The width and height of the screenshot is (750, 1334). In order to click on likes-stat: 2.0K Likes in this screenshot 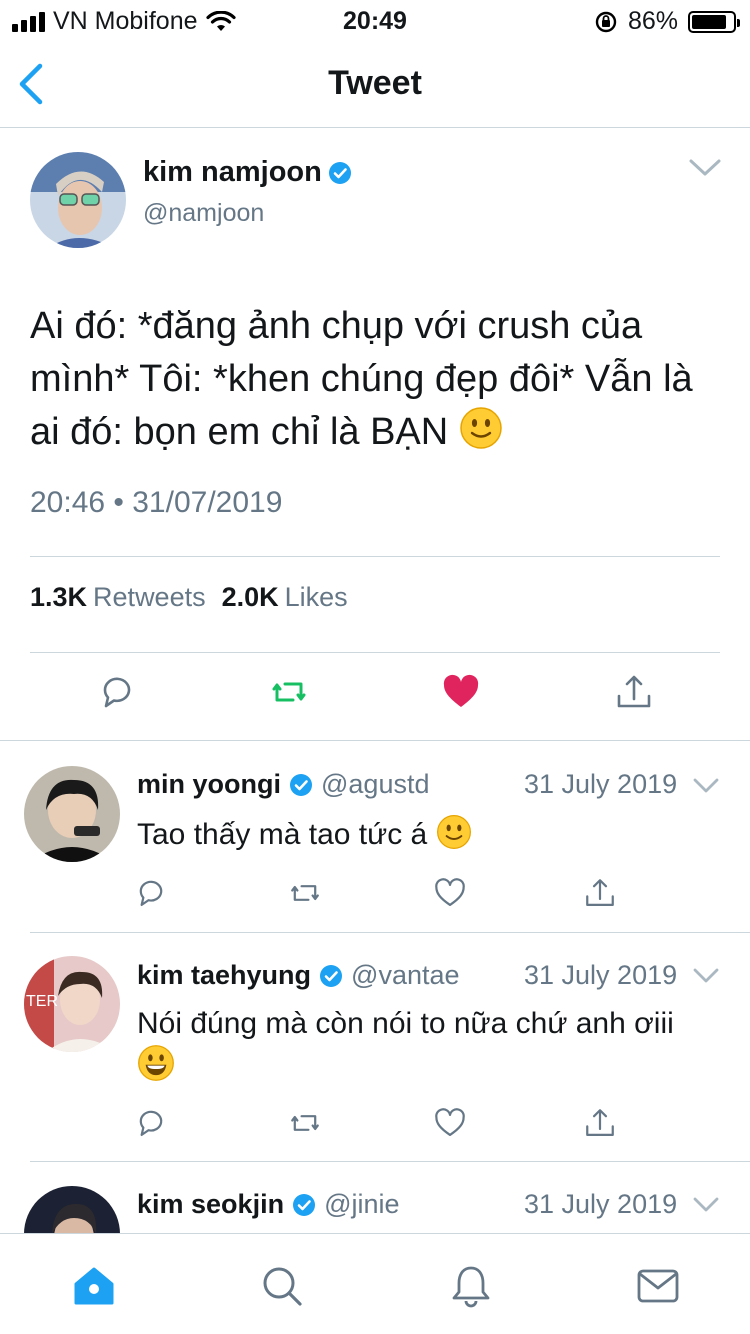, I will do `click(285, 597)`.